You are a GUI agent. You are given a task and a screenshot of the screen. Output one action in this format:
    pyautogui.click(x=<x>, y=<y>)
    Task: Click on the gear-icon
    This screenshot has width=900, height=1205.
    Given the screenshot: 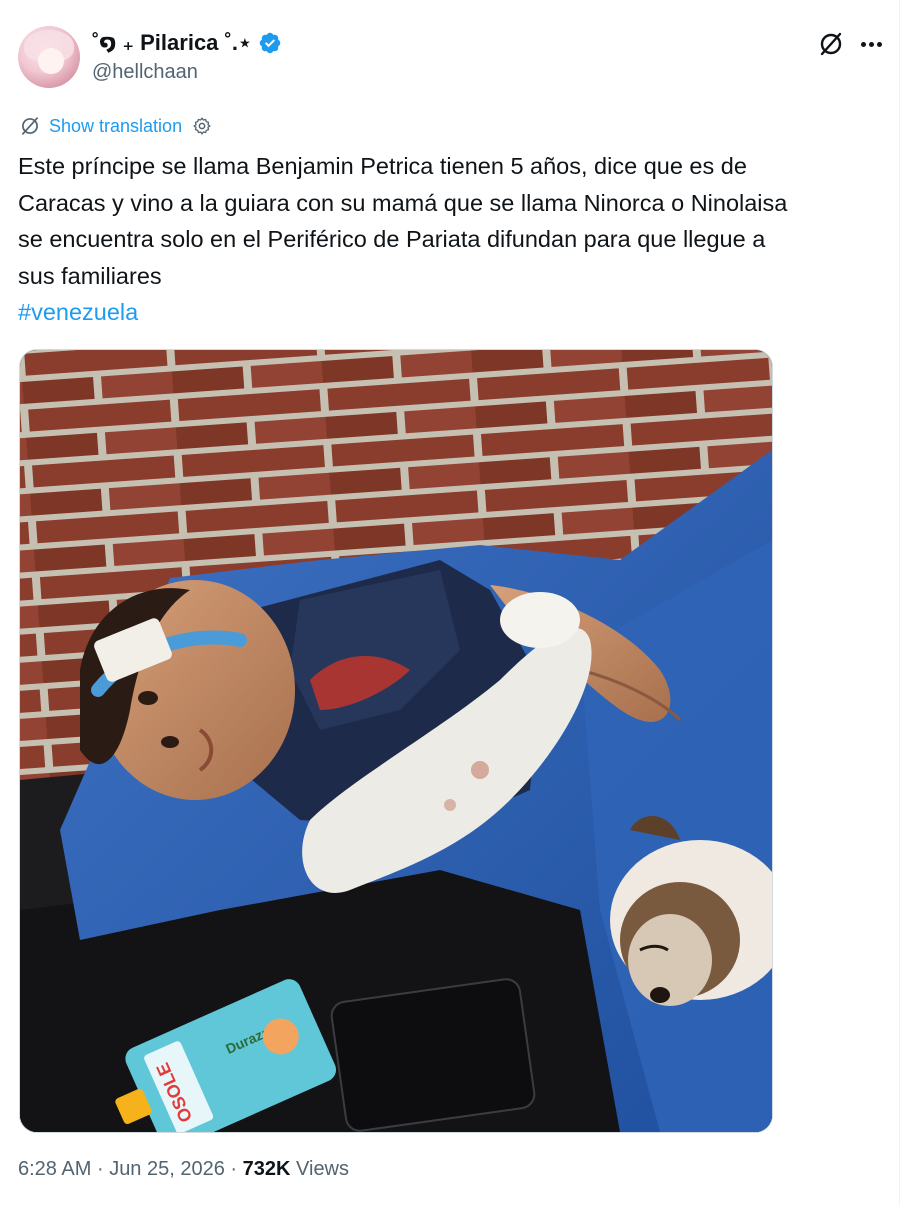 What is the action you would take?
    pyautogui.click(x=202, y=126)
    